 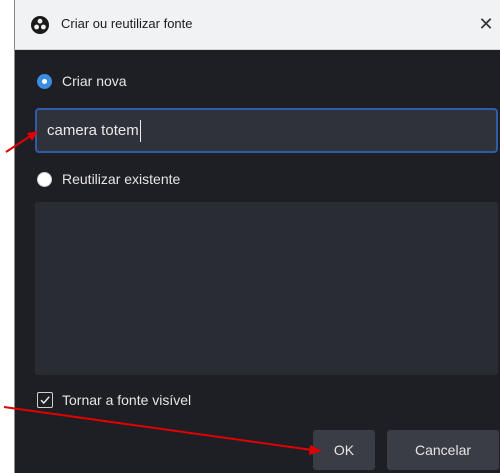 What do you see at coordinates (121, 179) in the screenshot?
I see `reuse-existing-label: Reutilizar existente` at bounding box center [121, 179].